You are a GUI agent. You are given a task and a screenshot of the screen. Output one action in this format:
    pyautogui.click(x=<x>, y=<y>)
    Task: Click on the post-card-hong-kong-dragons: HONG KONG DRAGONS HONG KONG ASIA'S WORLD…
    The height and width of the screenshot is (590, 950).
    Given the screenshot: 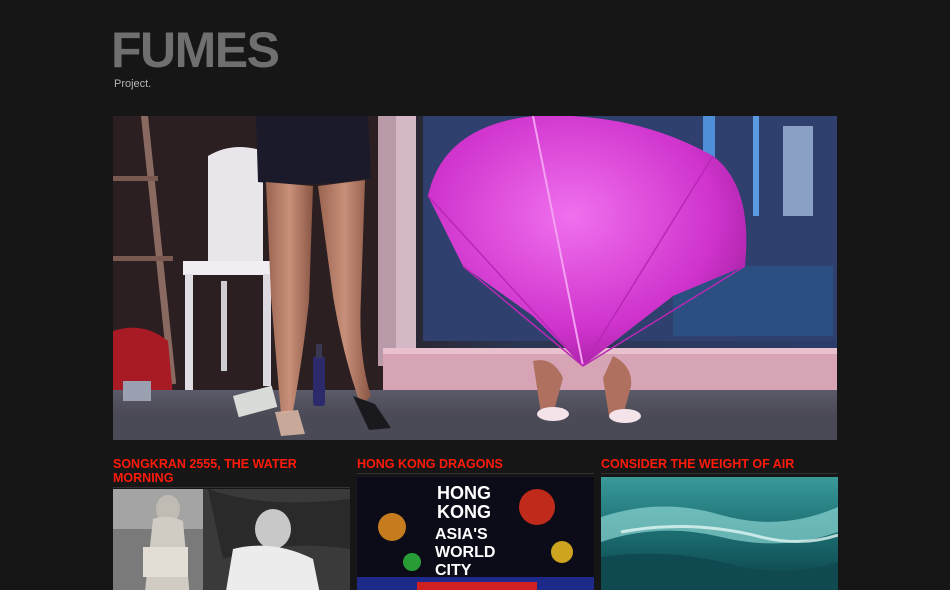 What is the action you would take?
    pyautogui.click(x=475, y=523)
    